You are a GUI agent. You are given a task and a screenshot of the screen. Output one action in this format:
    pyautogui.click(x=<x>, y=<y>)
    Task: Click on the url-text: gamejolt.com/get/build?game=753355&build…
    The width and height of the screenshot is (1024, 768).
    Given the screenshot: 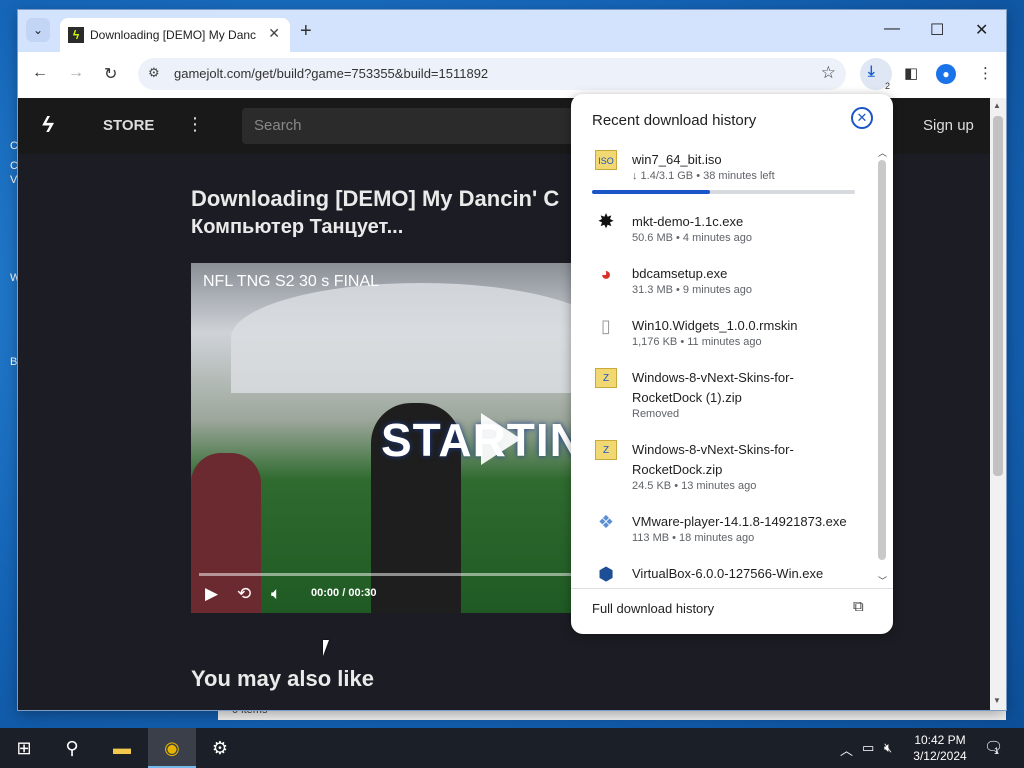 What is the action you would take?
    pyautogui.click(x=331, y=73)
    